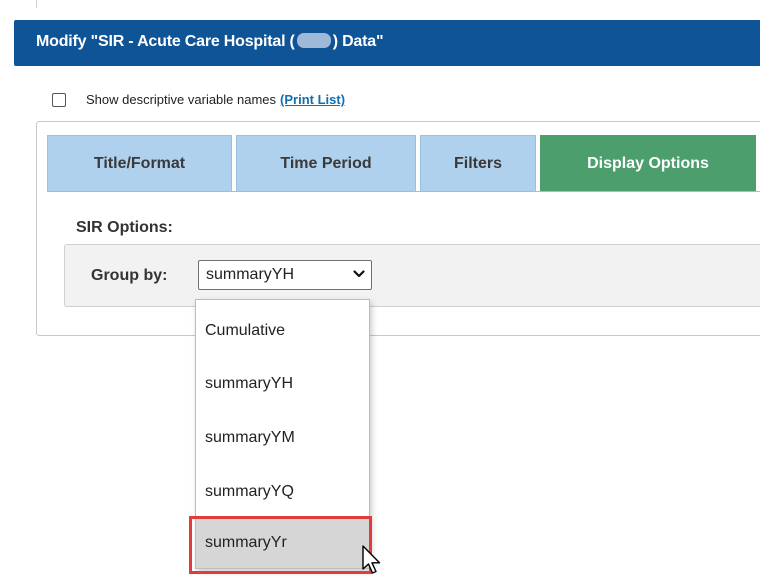  Describe the element at coordinates (282, 438) in the screenshot. I see `option-summaryym: summaryYM` at that location.